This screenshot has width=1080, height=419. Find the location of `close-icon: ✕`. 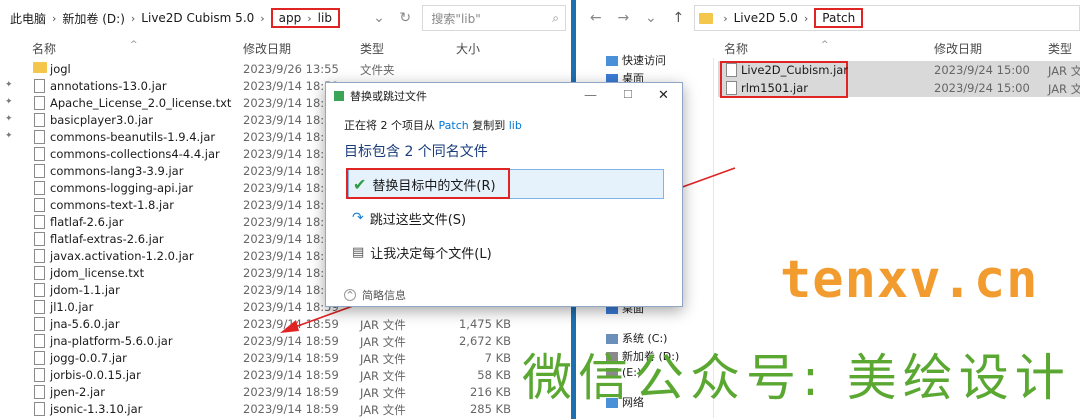

close-icon: ✕ is located at coordinates (663, 95).